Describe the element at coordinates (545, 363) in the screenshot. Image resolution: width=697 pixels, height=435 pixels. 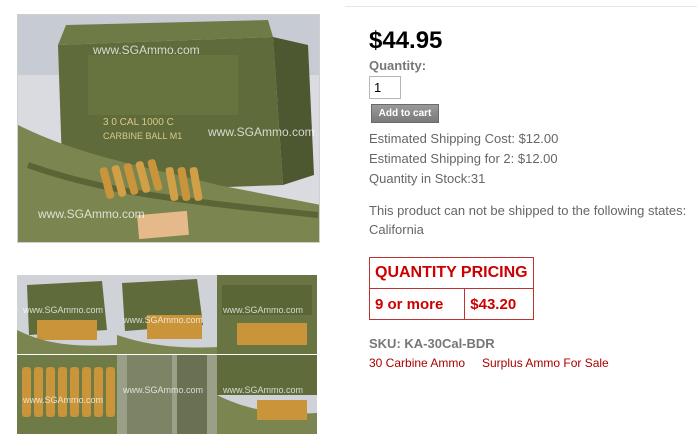
I see `category-link-surplus-ammo: Surplus Ammo For Sale` at that location.